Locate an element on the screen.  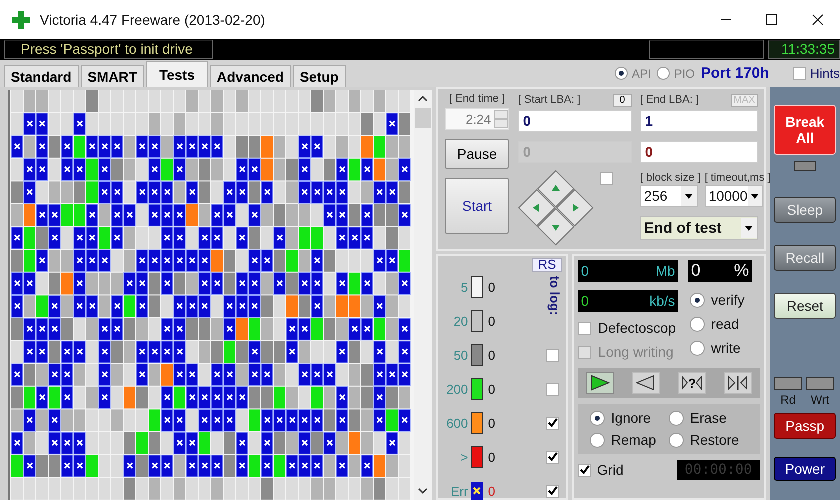
close-icon is located at coordinates (818, 20).